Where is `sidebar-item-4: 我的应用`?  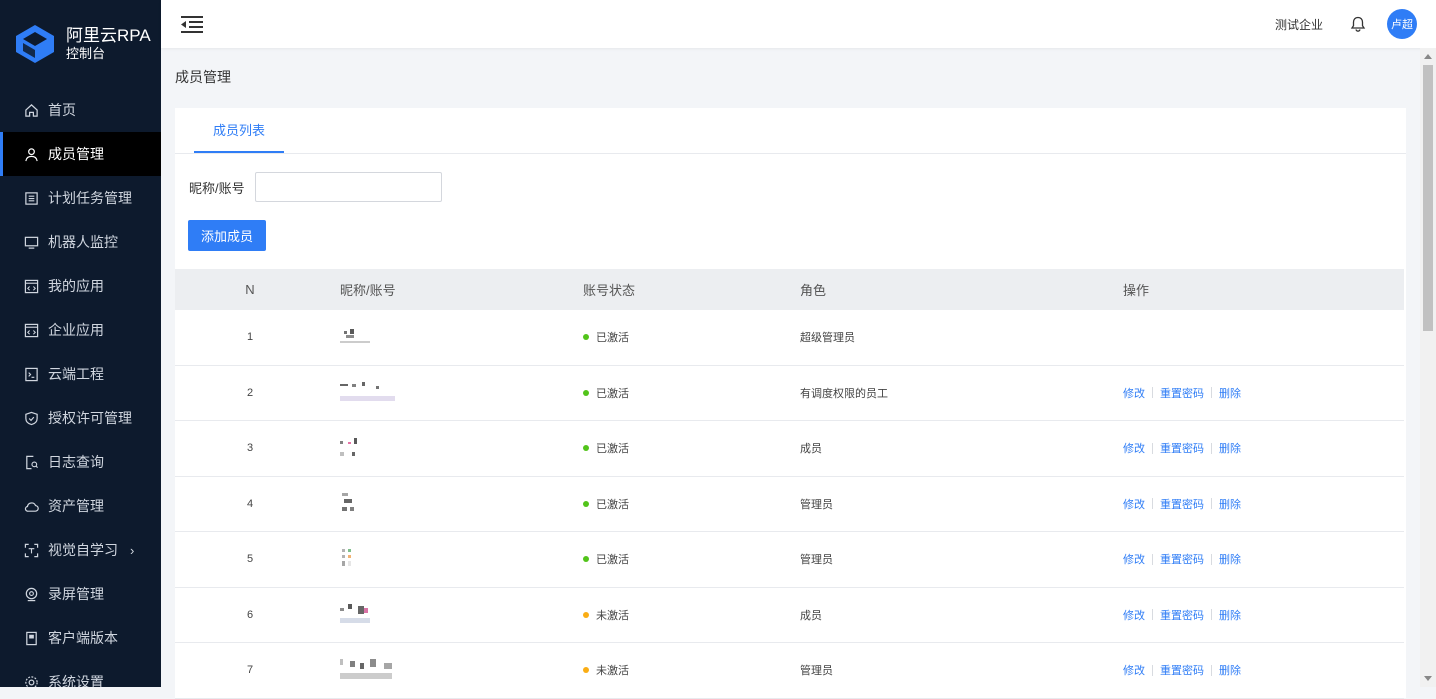 sidebar-item-4: 我的应用 is located at coordinates (80, 286).